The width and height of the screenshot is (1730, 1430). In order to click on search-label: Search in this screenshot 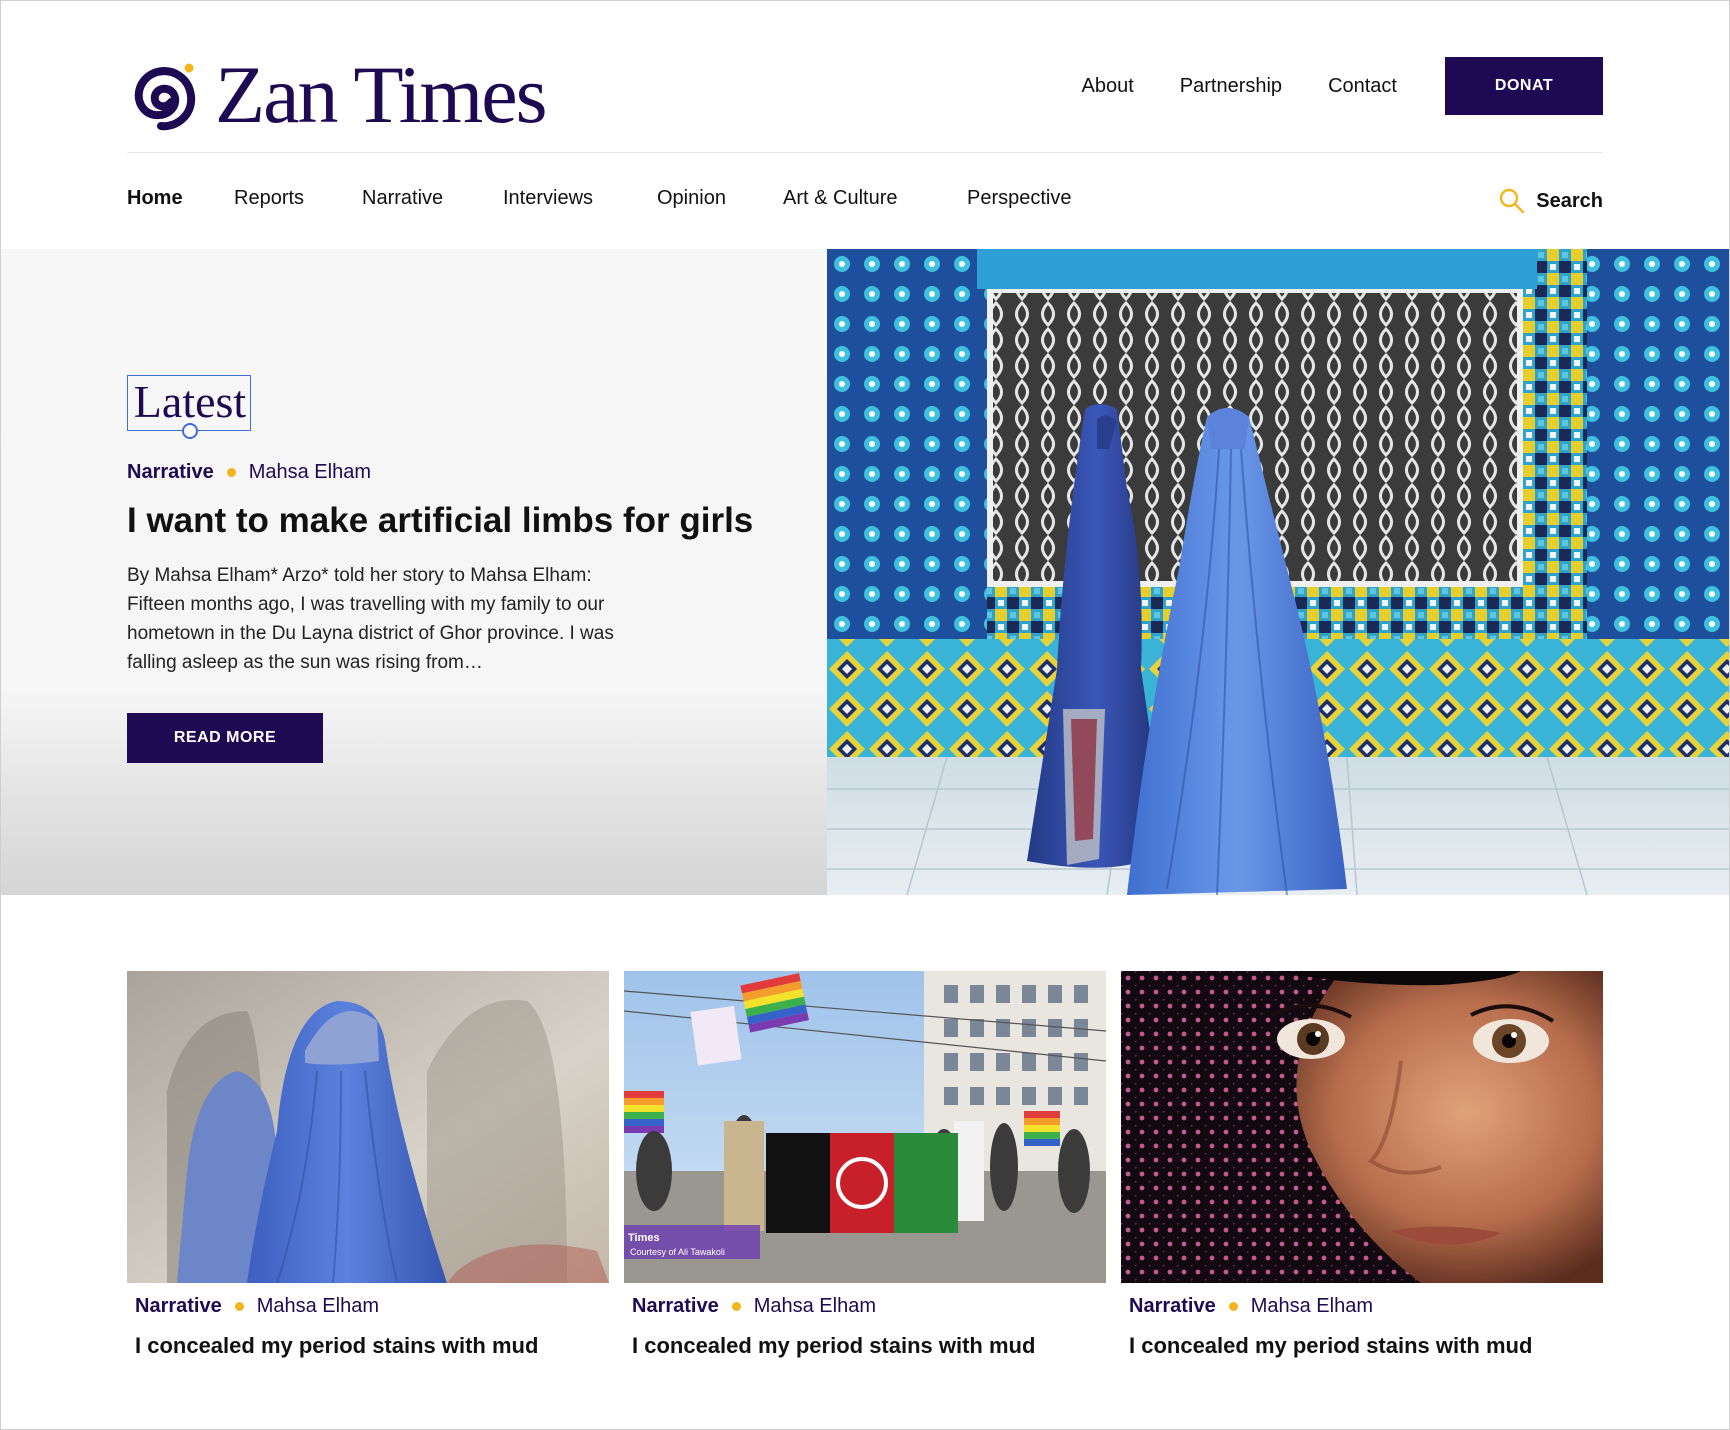, I will do `click(1569, 200)`.